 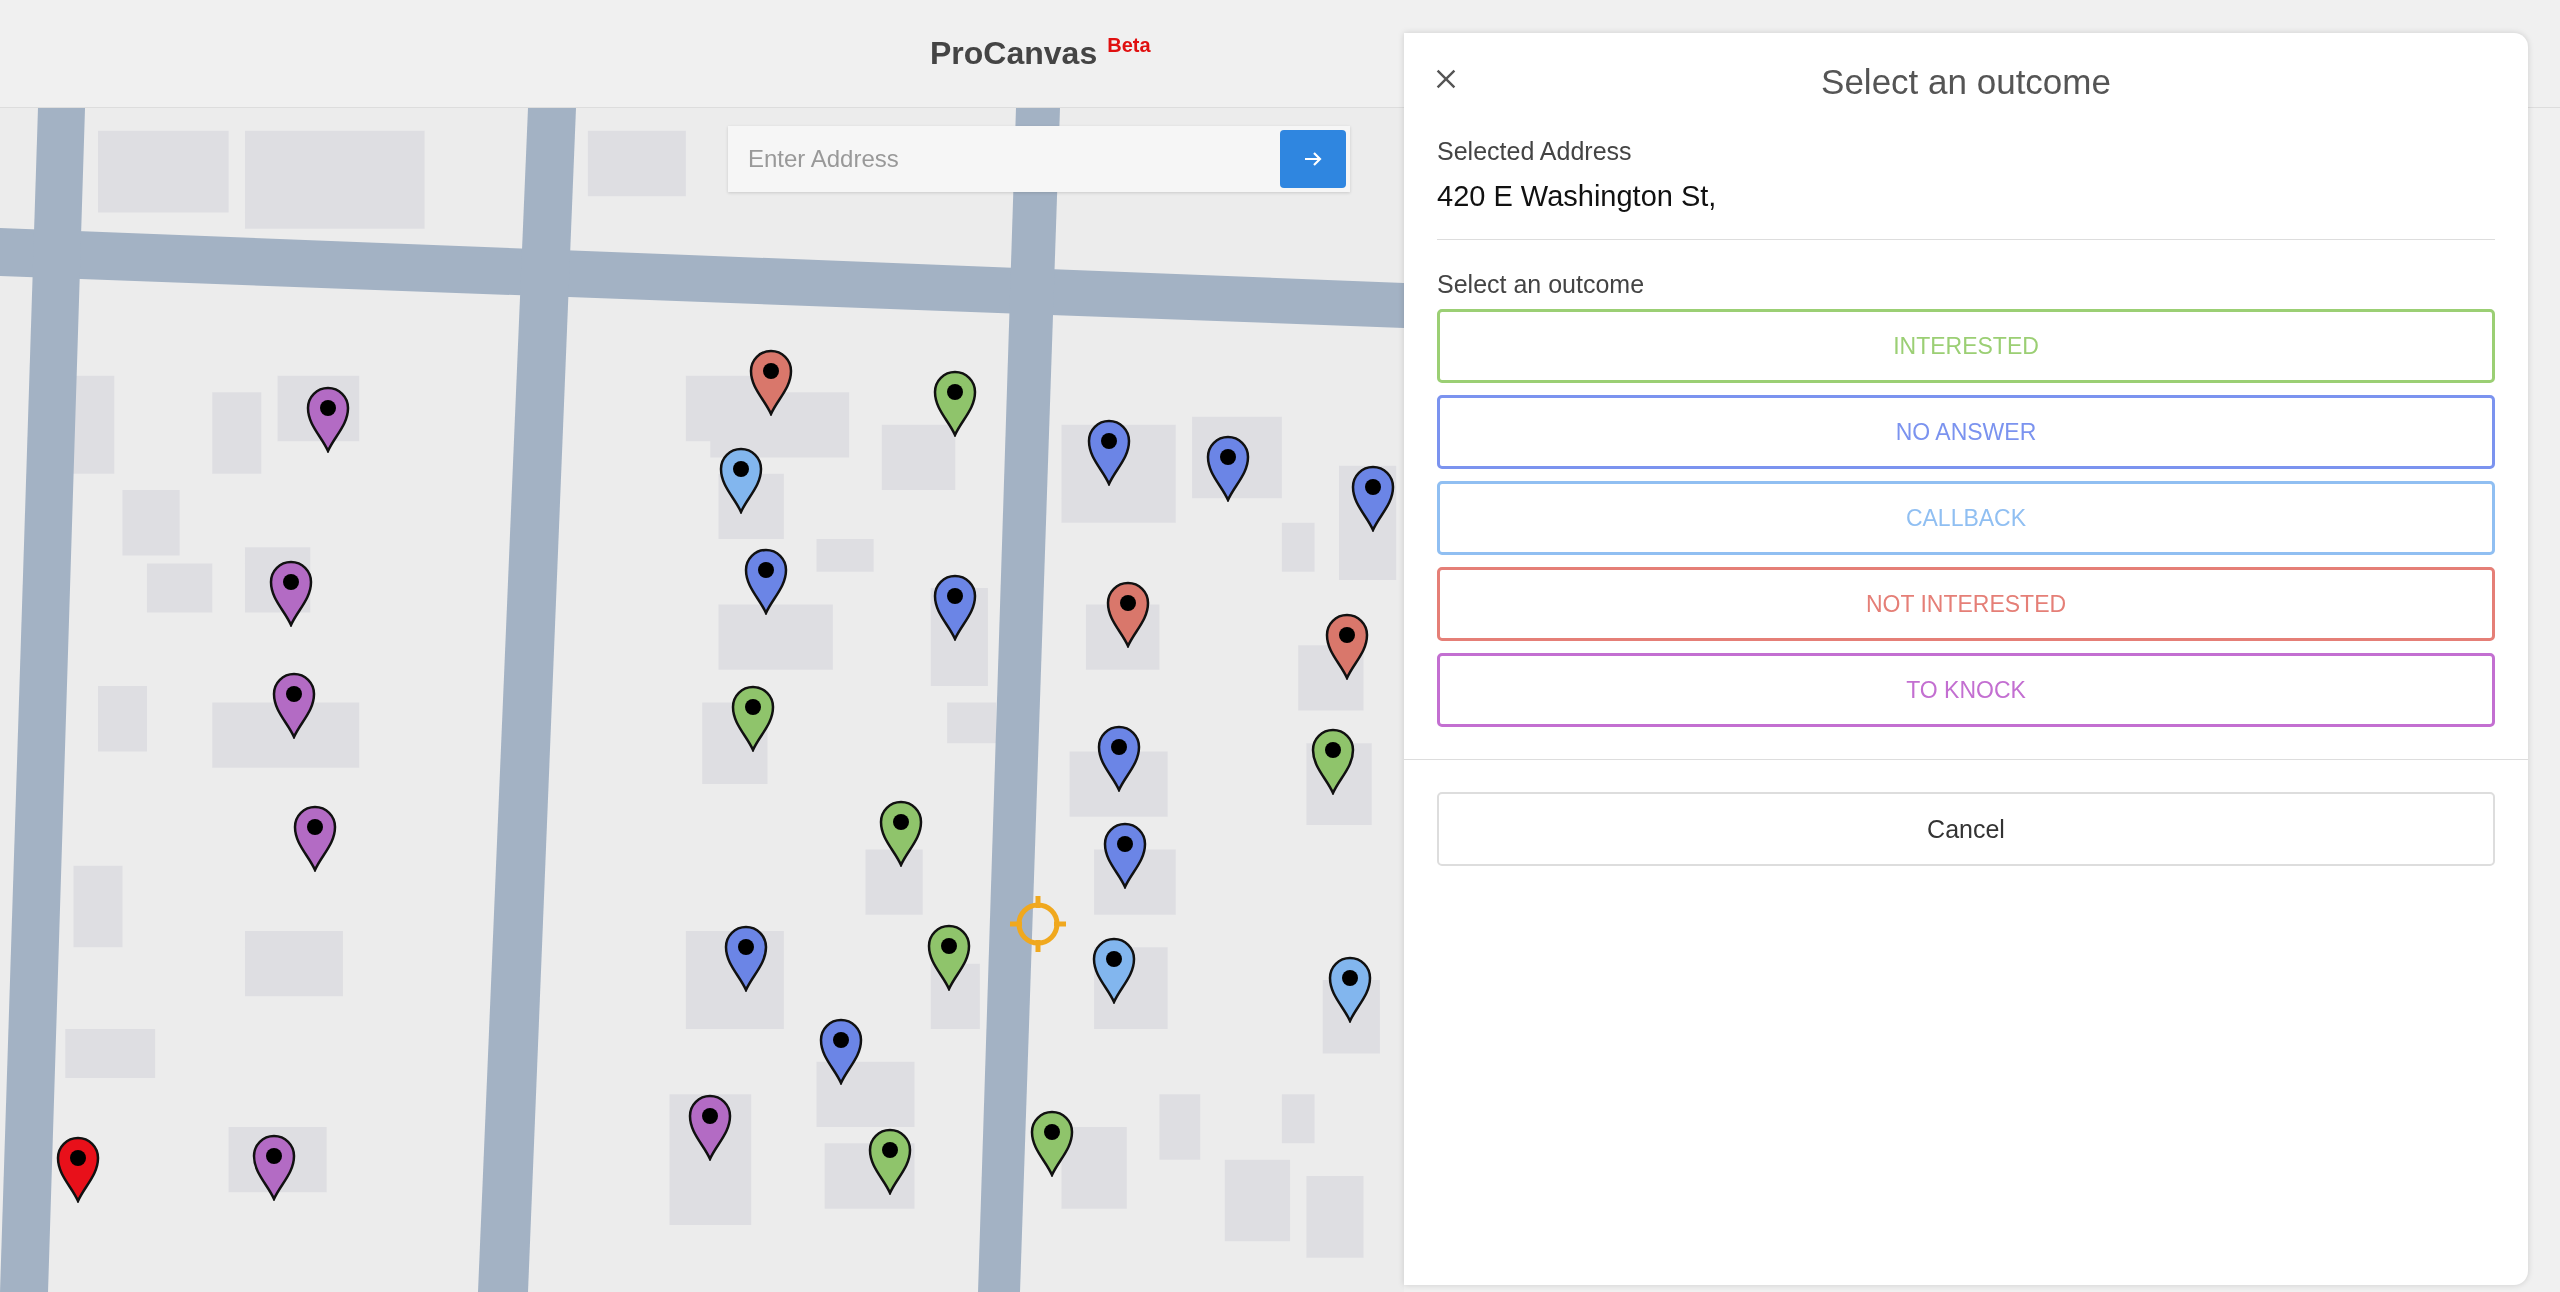 I want to click on address-search-field: Enter Address, so click(x=1039, y=159).